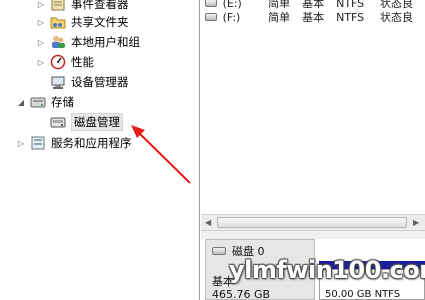  What do you see at coordinates (91, 143) in the screenshot?
I see `tree-item-label: 服务和应用程序` at bounding box center [91, 143].